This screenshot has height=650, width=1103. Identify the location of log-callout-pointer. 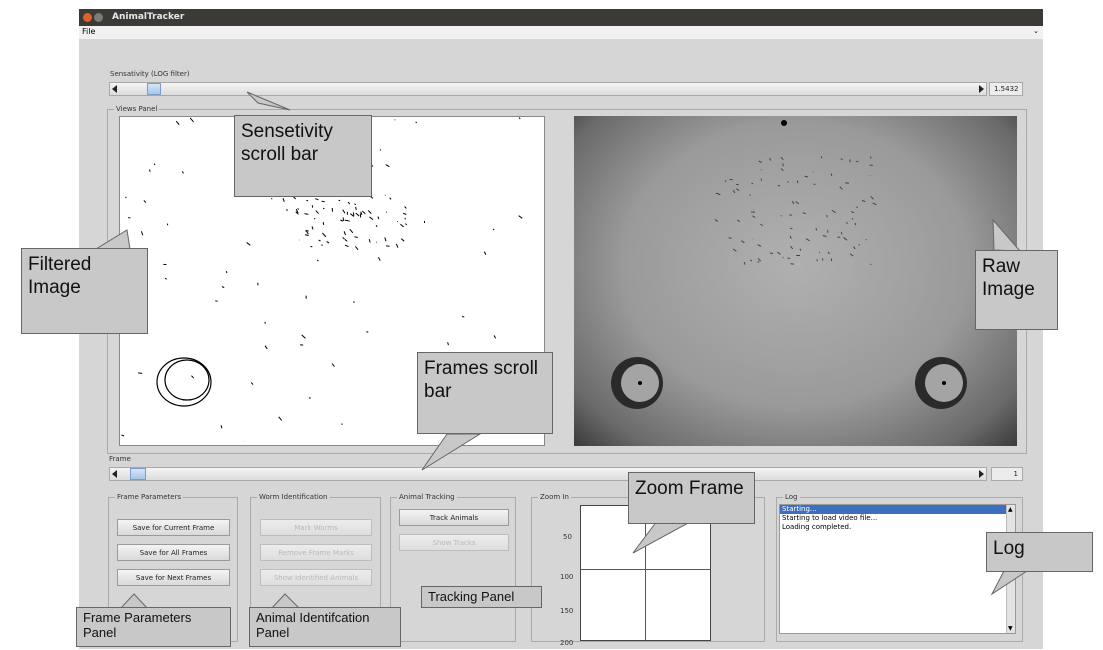
(1011, 582).